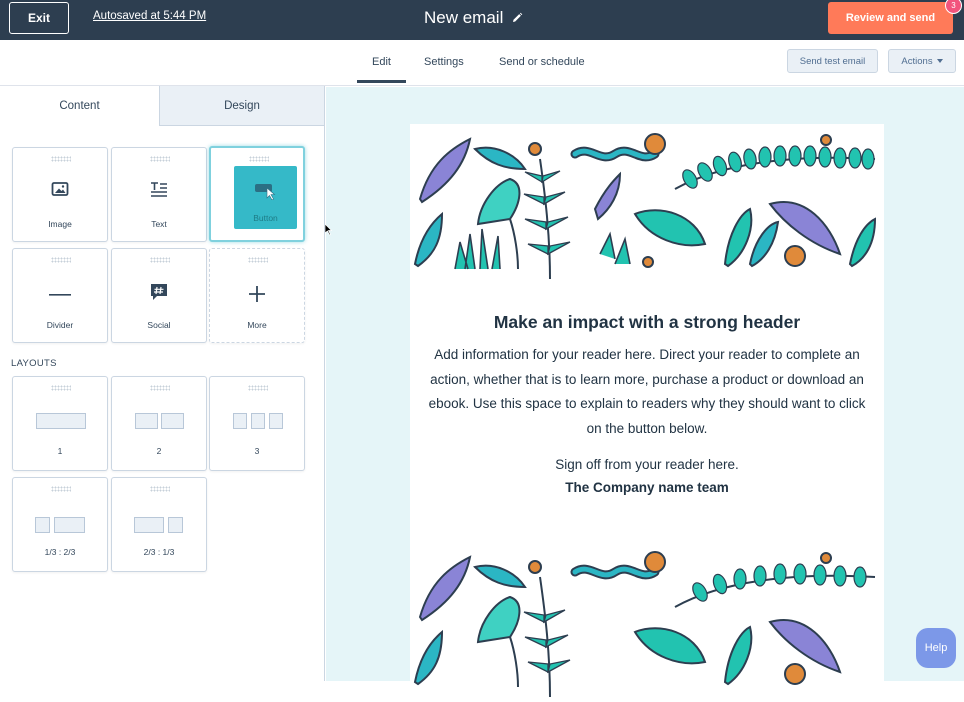  I want to click on mouse-cursor-icon, so click(329, 230).